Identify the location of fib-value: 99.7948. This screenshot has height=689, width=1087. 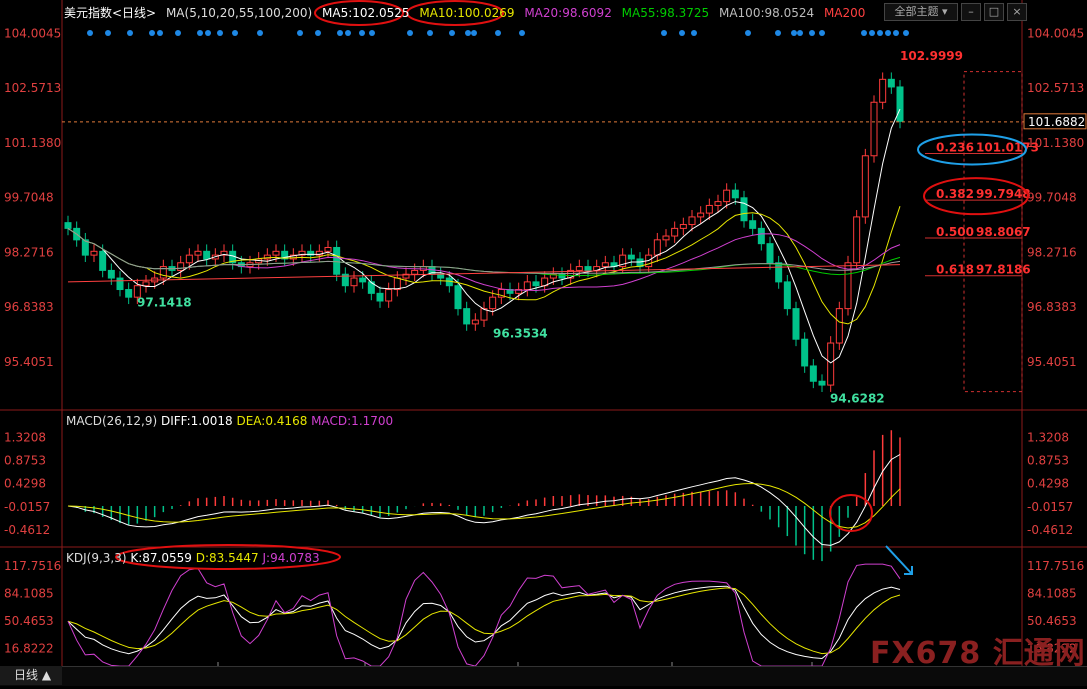
(1003, 194).